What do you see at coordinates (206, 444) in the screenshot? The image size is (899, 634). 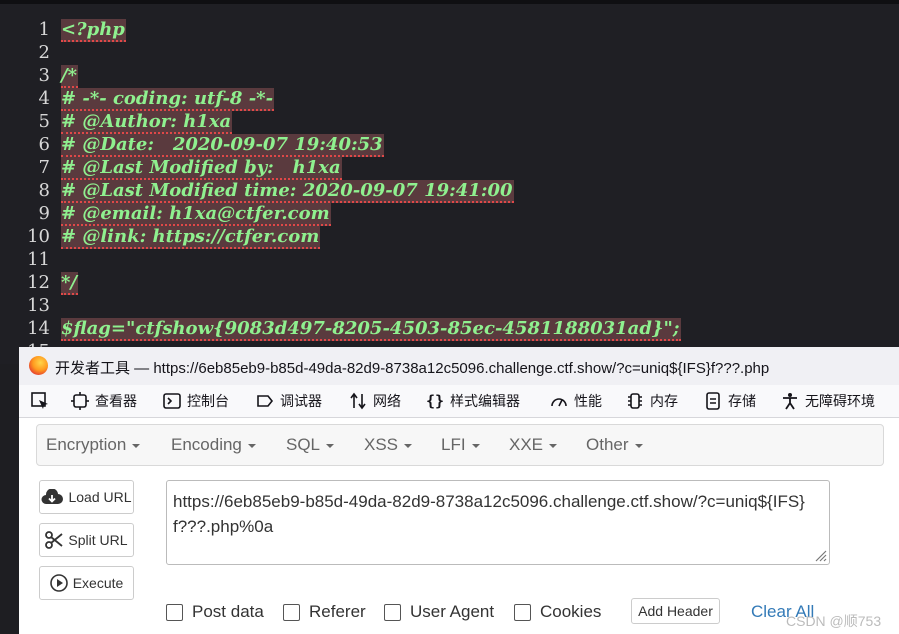 I see `menu-label: Encoding` at bounding box center [206, 444].